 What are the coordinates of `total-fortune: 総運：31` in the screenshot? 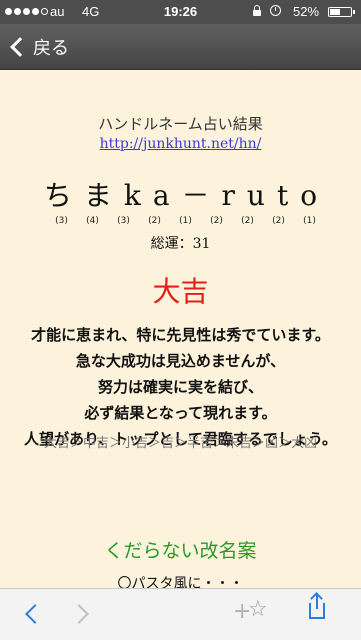 It's located at (180, 244).